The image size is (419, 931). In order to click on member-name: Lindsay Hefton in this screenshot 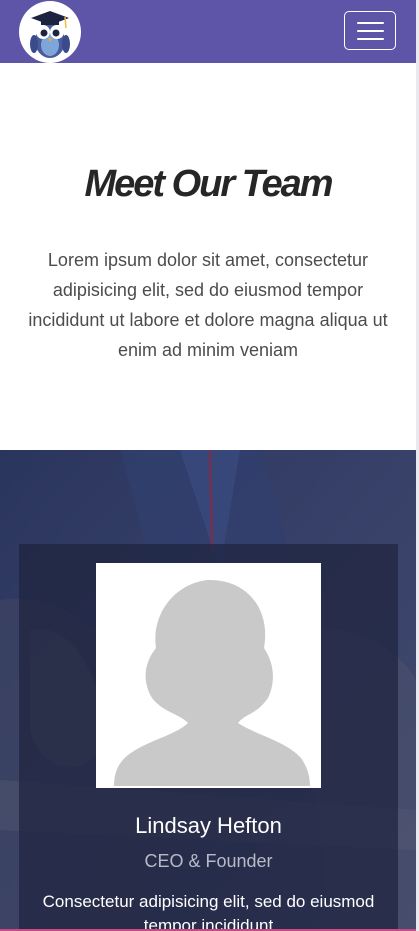, I will do `click(208, 825)`.